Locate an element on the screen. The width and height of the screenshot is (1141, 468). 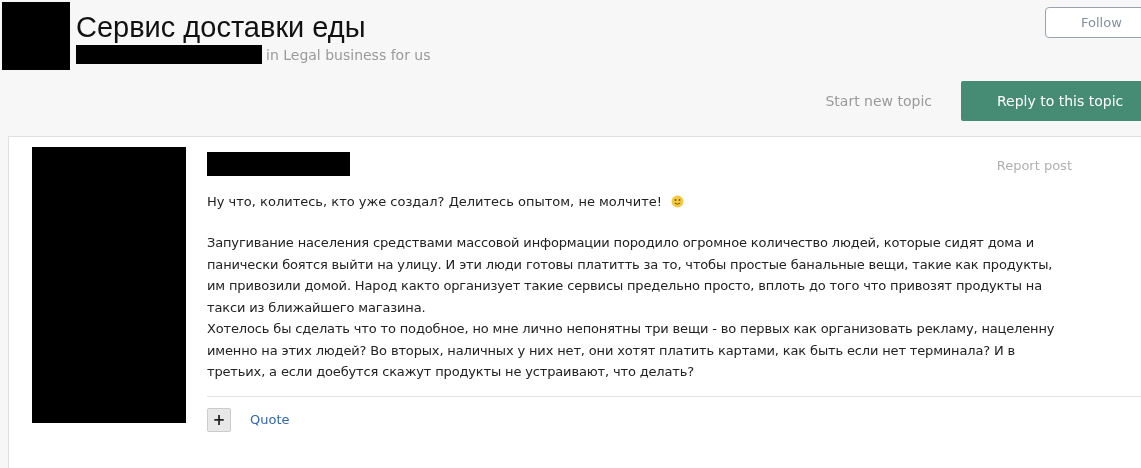
start-topic-link: Start new topic is located at coordinates (878, 101).